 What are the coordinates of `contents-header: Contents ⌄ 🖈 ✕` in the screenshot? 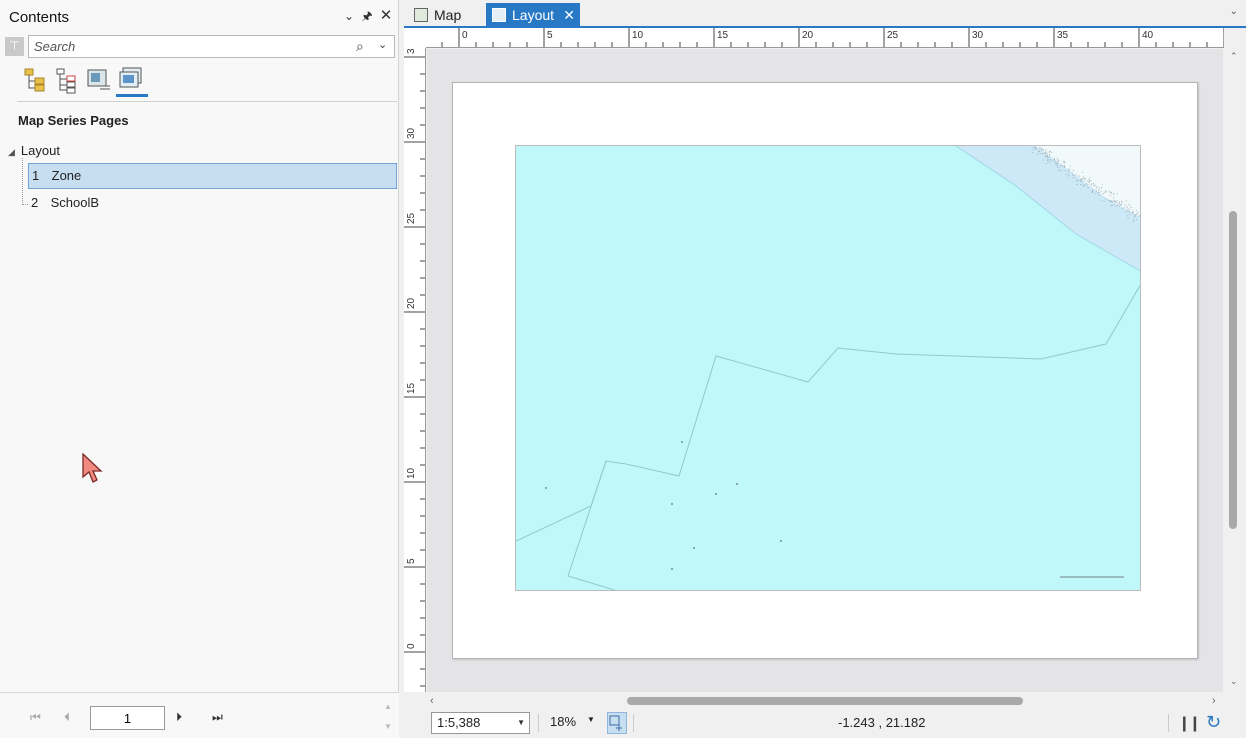 It's located at (199, 16).